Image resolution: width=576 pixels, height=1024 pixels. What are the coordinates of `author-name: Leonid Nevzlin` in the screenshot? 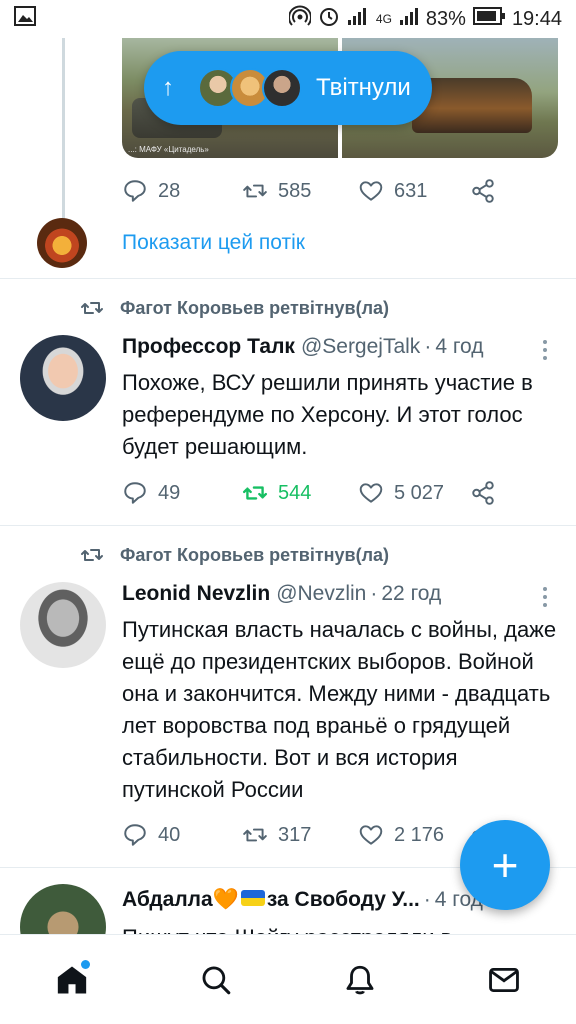 It's located at (196, 594).